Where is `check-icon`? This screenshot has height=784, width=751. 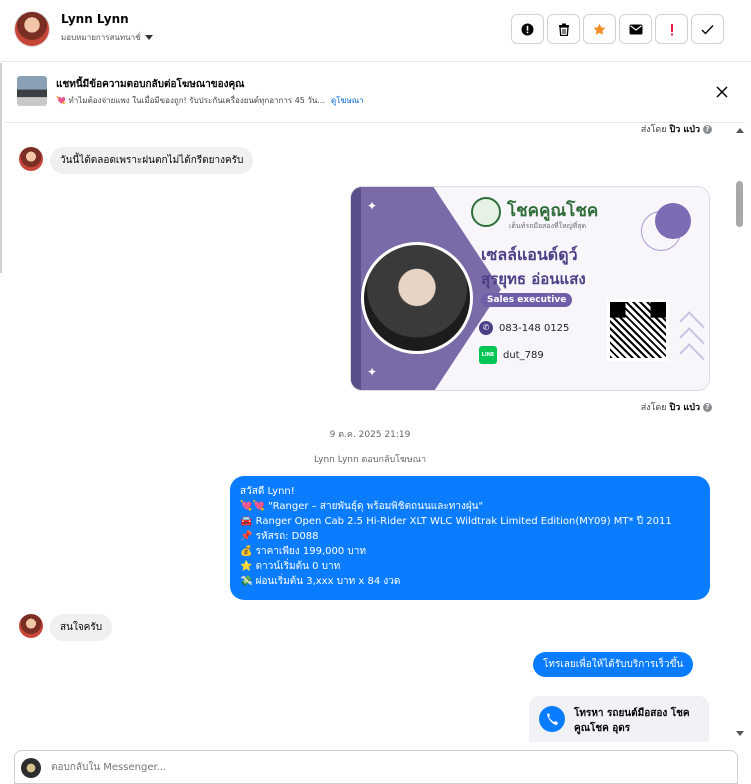
check-icon is located at coordinates (707, 29).